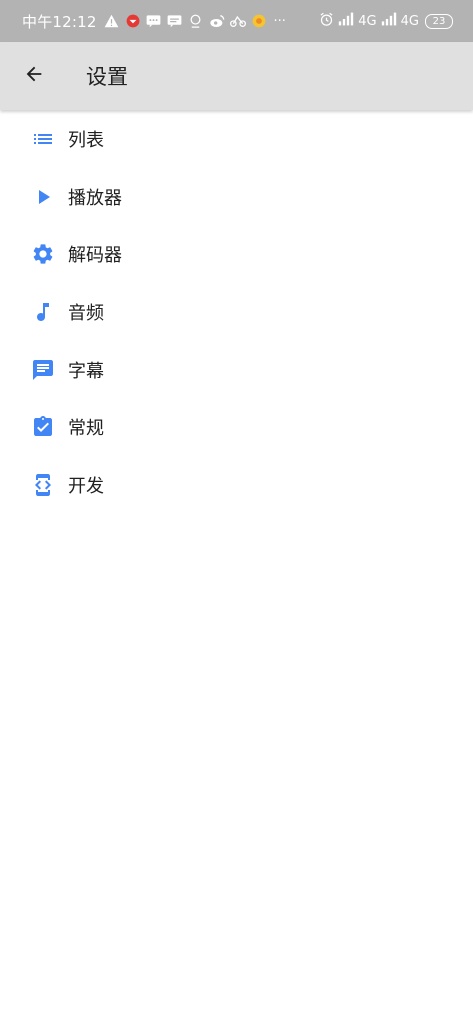 This screenshot has width=473, height=1024. I want to click on arrow-back-icon, so click(34, 76).